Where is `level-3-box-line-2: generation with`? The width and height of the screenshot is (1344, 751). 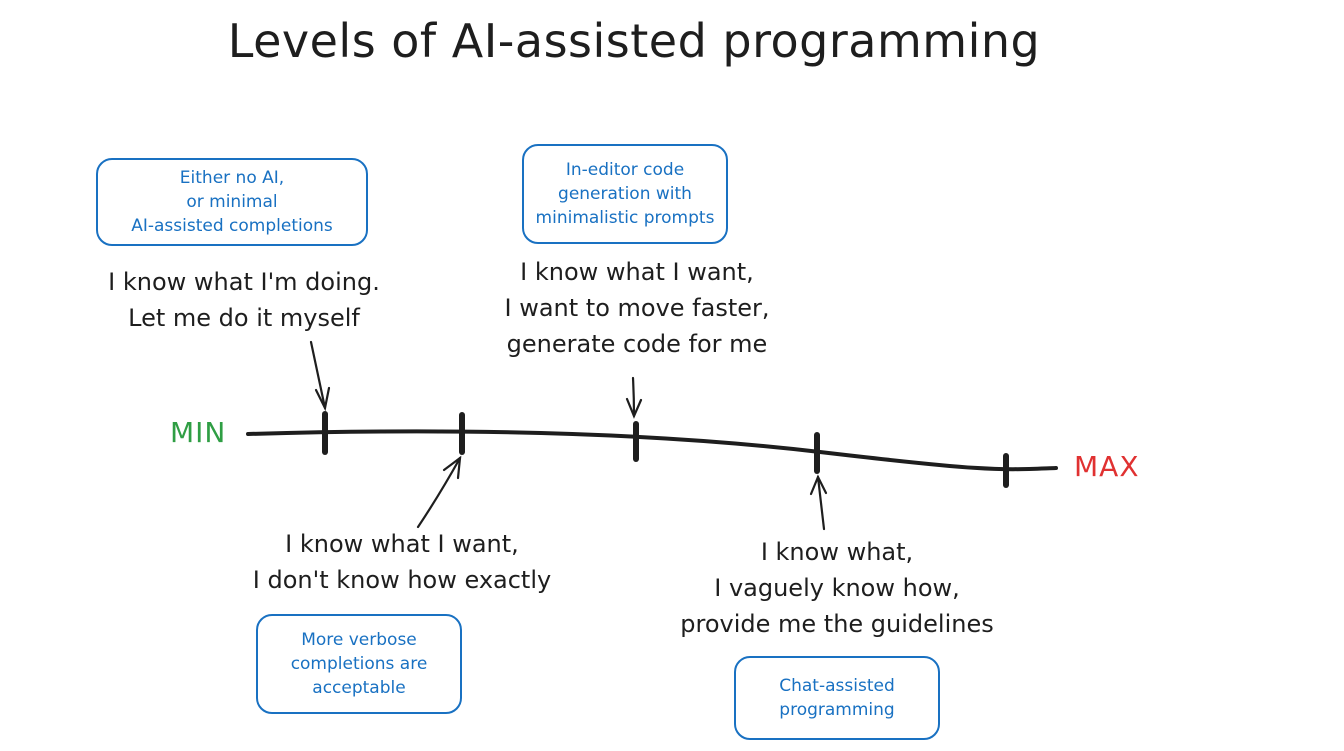
level-3-box-line-2: generation with is located at coordinates (625, 194).